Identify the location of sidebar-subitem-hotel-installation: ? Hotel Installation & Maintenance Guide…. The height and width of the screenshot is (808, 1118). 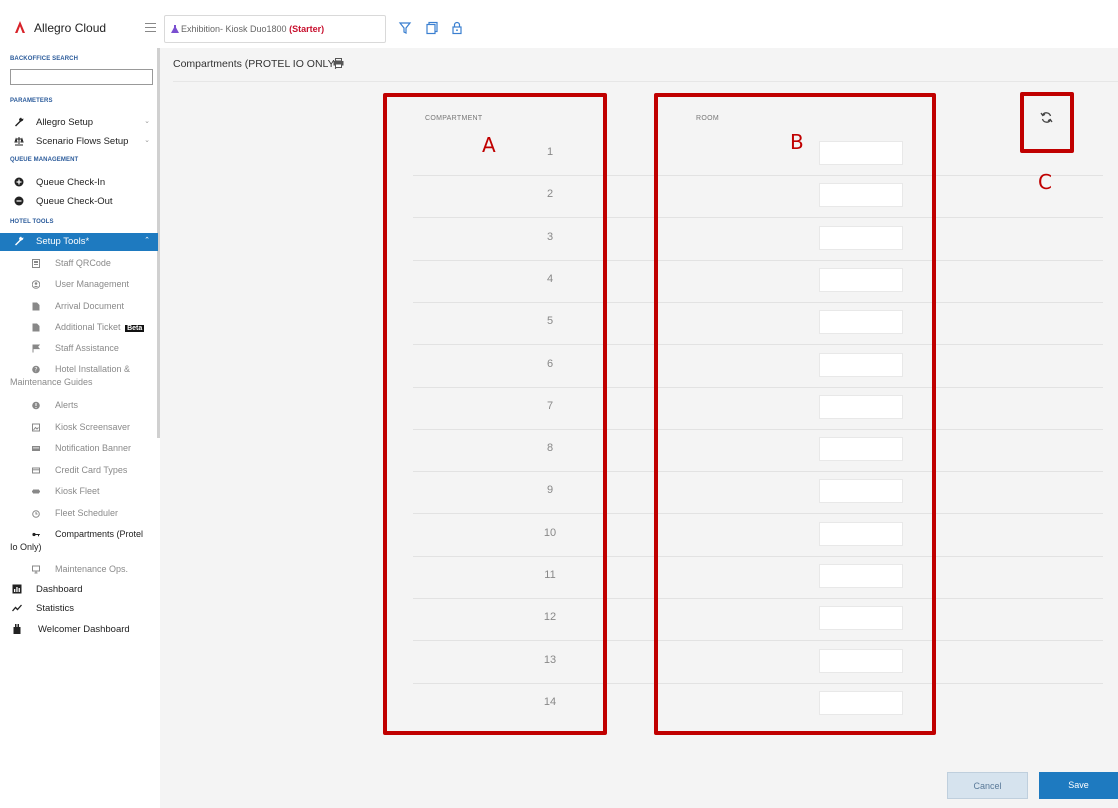
(79, 376).